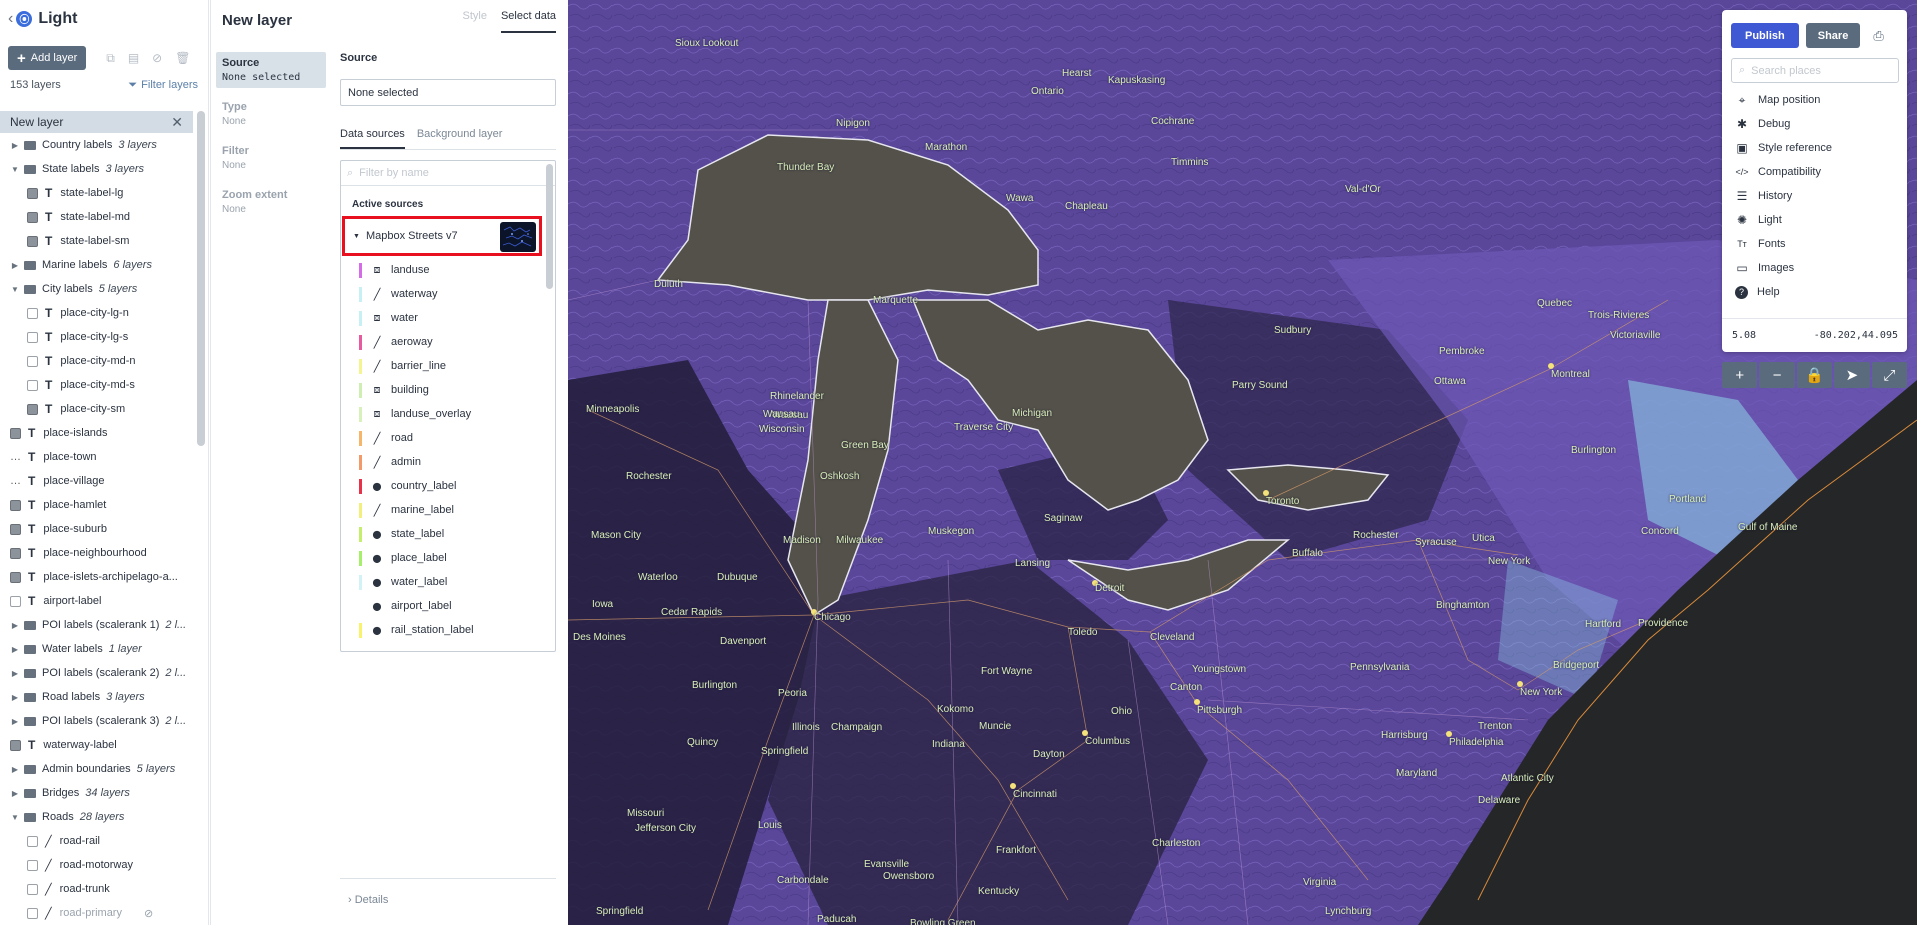 The width and height of the screenshot is (1917, 925). I want to click on filter-layers-button: ⏷ Filter layers, so click(163, 85).